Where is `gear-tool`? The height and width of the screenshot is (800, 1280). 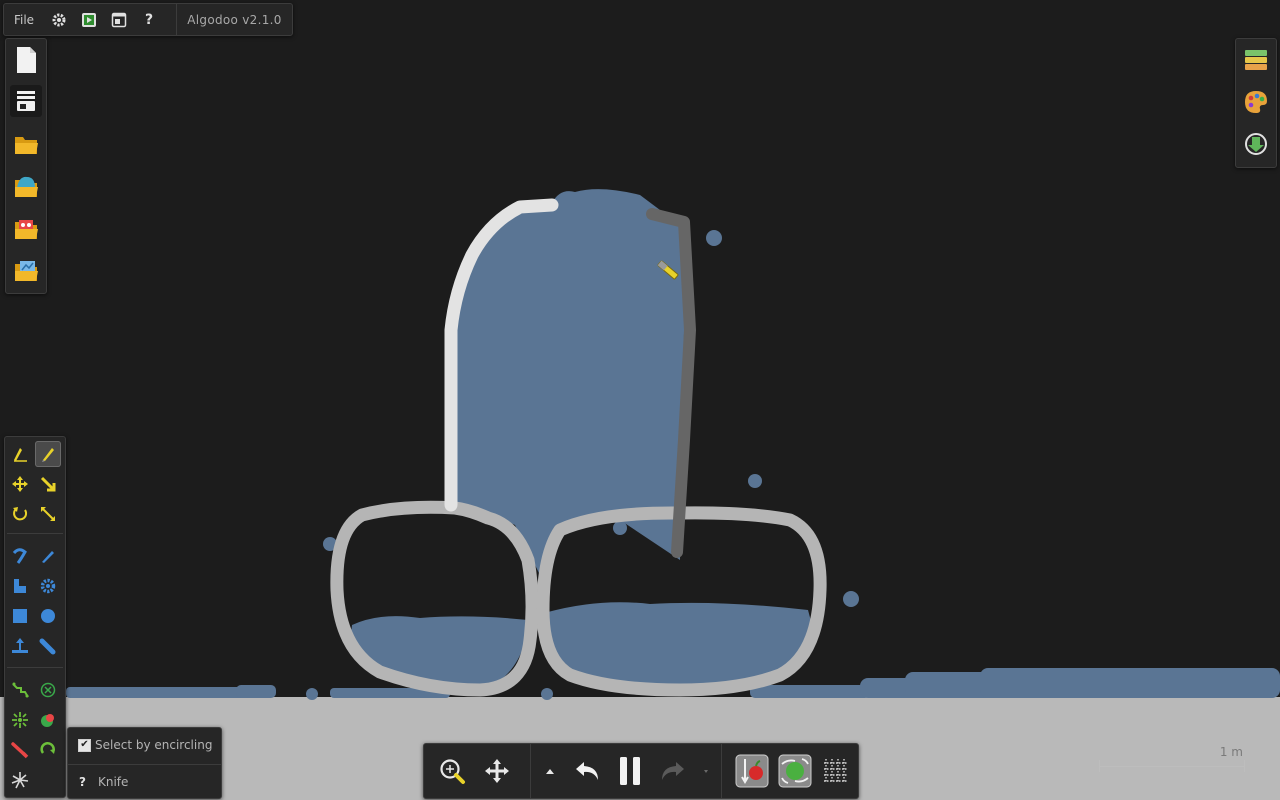 gear-tool is located at coordinates (48, 586).